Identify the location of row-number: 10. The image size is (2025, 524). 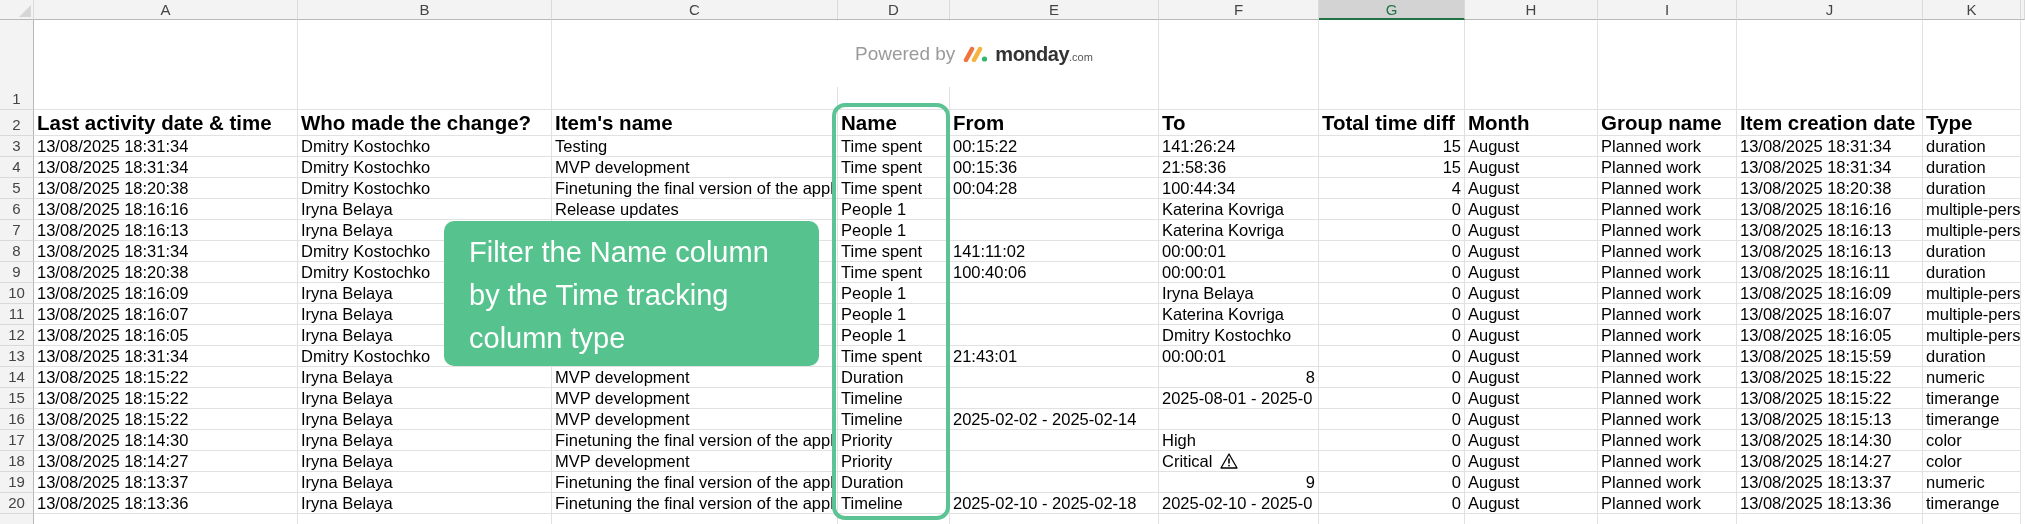
(17, 293).